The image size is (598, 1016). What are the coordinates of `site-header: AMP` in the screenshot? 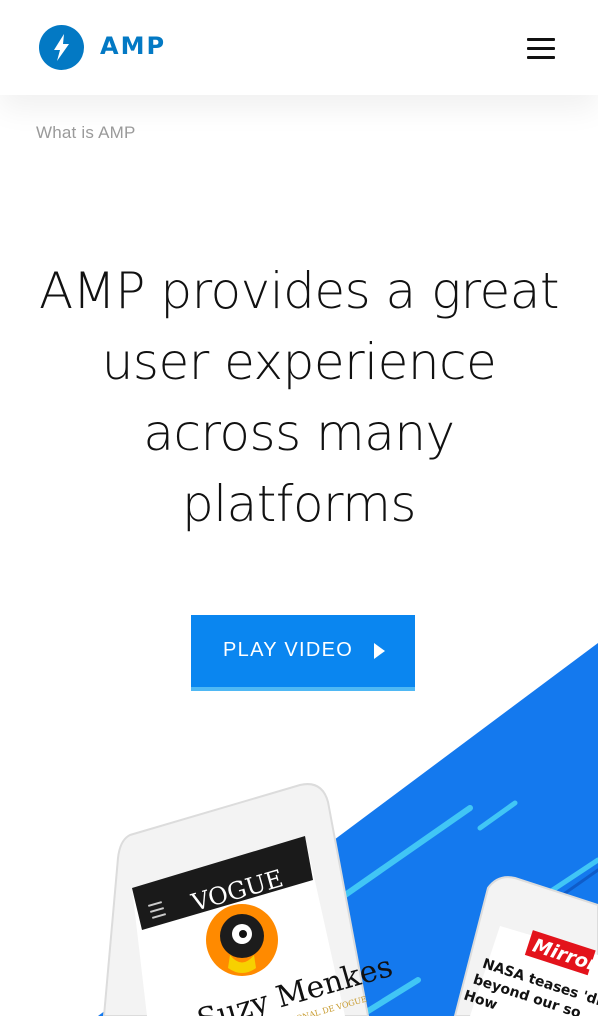 It's located at (299, 47).